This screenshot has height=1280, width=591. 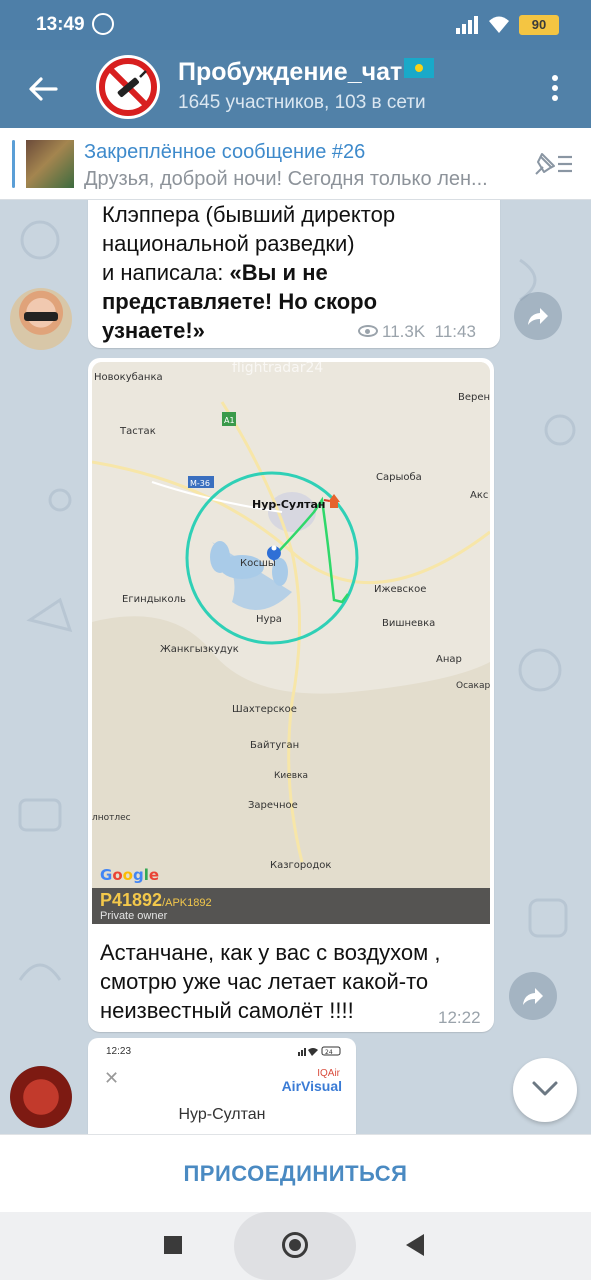 I want to click on system-nav-bar, so click(x=295, y=1246).